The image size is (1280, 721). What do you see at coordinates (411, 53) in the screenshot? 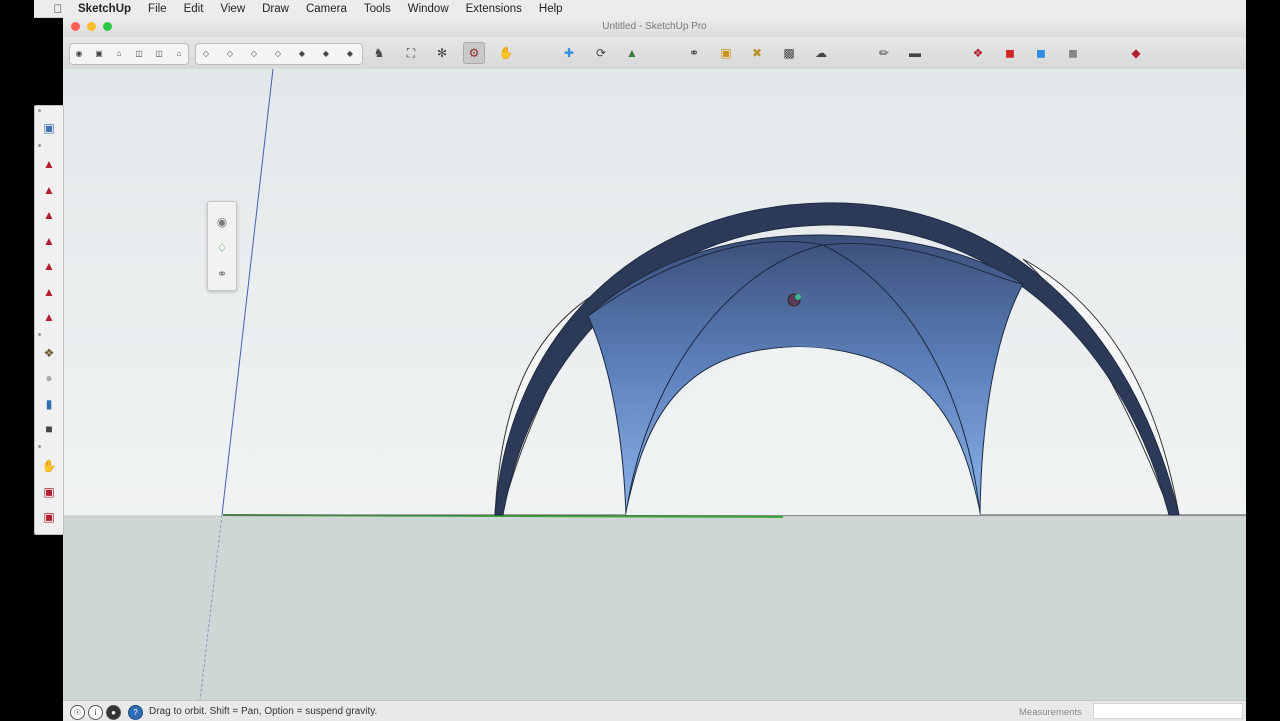
I see `look-around-icon: ⛶` at bounding box center [411, 53].